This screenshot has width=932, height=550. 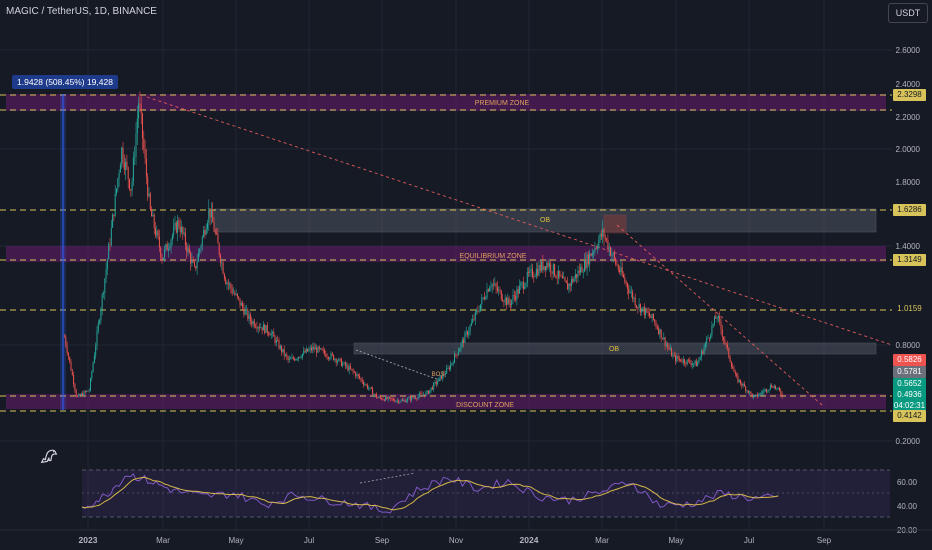 What do you see at coordinates (908, 13) in the screenshot?
I see `currency-button: USDT` at bounding box center [908, 13].